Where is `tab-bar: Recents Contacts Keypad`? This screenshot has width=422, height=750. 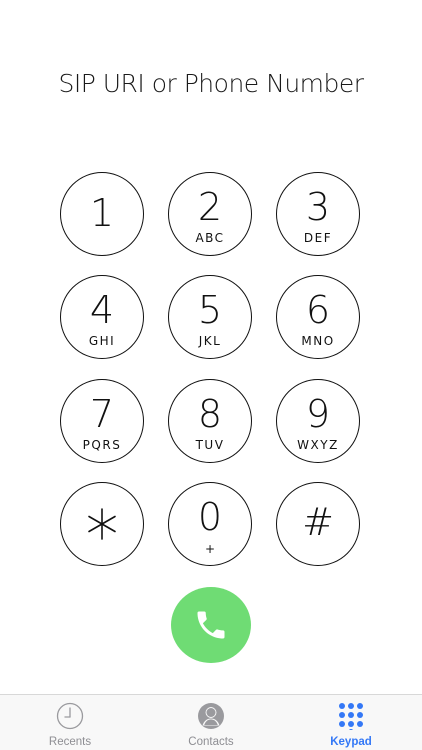
tab-bar: Recents Contacts Keypad is located at coordinates (211, 722).